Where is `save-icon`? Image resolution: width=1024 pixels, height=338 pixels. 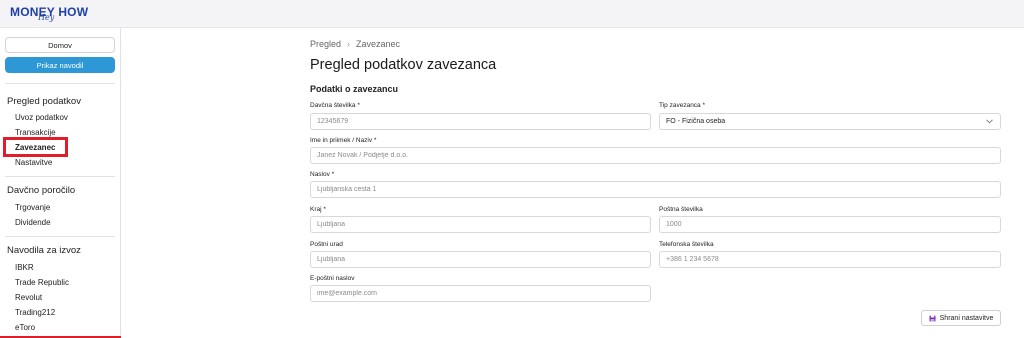
save-icon is located at coordinates (932, 318).